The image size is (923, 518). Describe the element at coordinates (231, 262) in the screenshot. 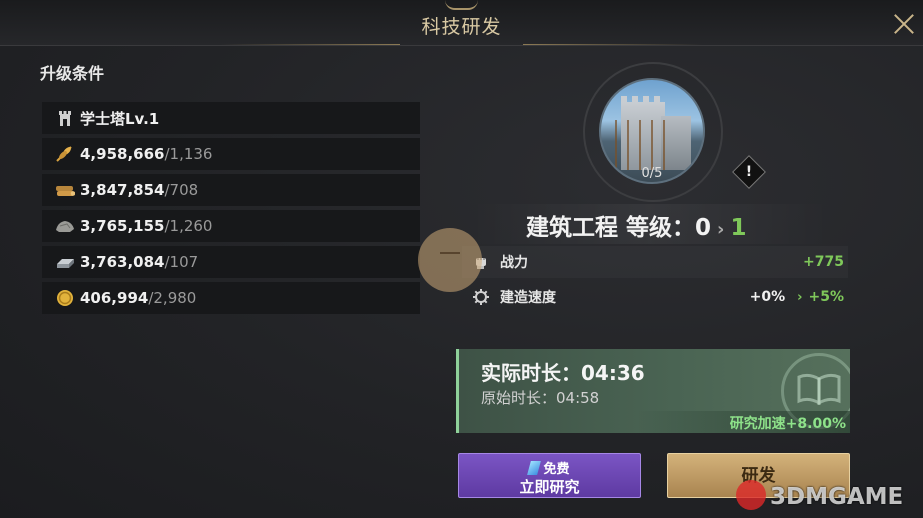

I see `requirement-iron: 3,763,084 /107` at that location.